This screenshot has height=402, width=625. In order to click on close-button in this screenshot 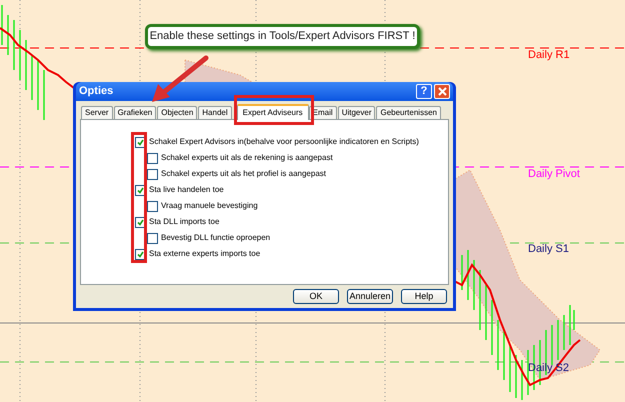, I will do `click(442, 91)`.